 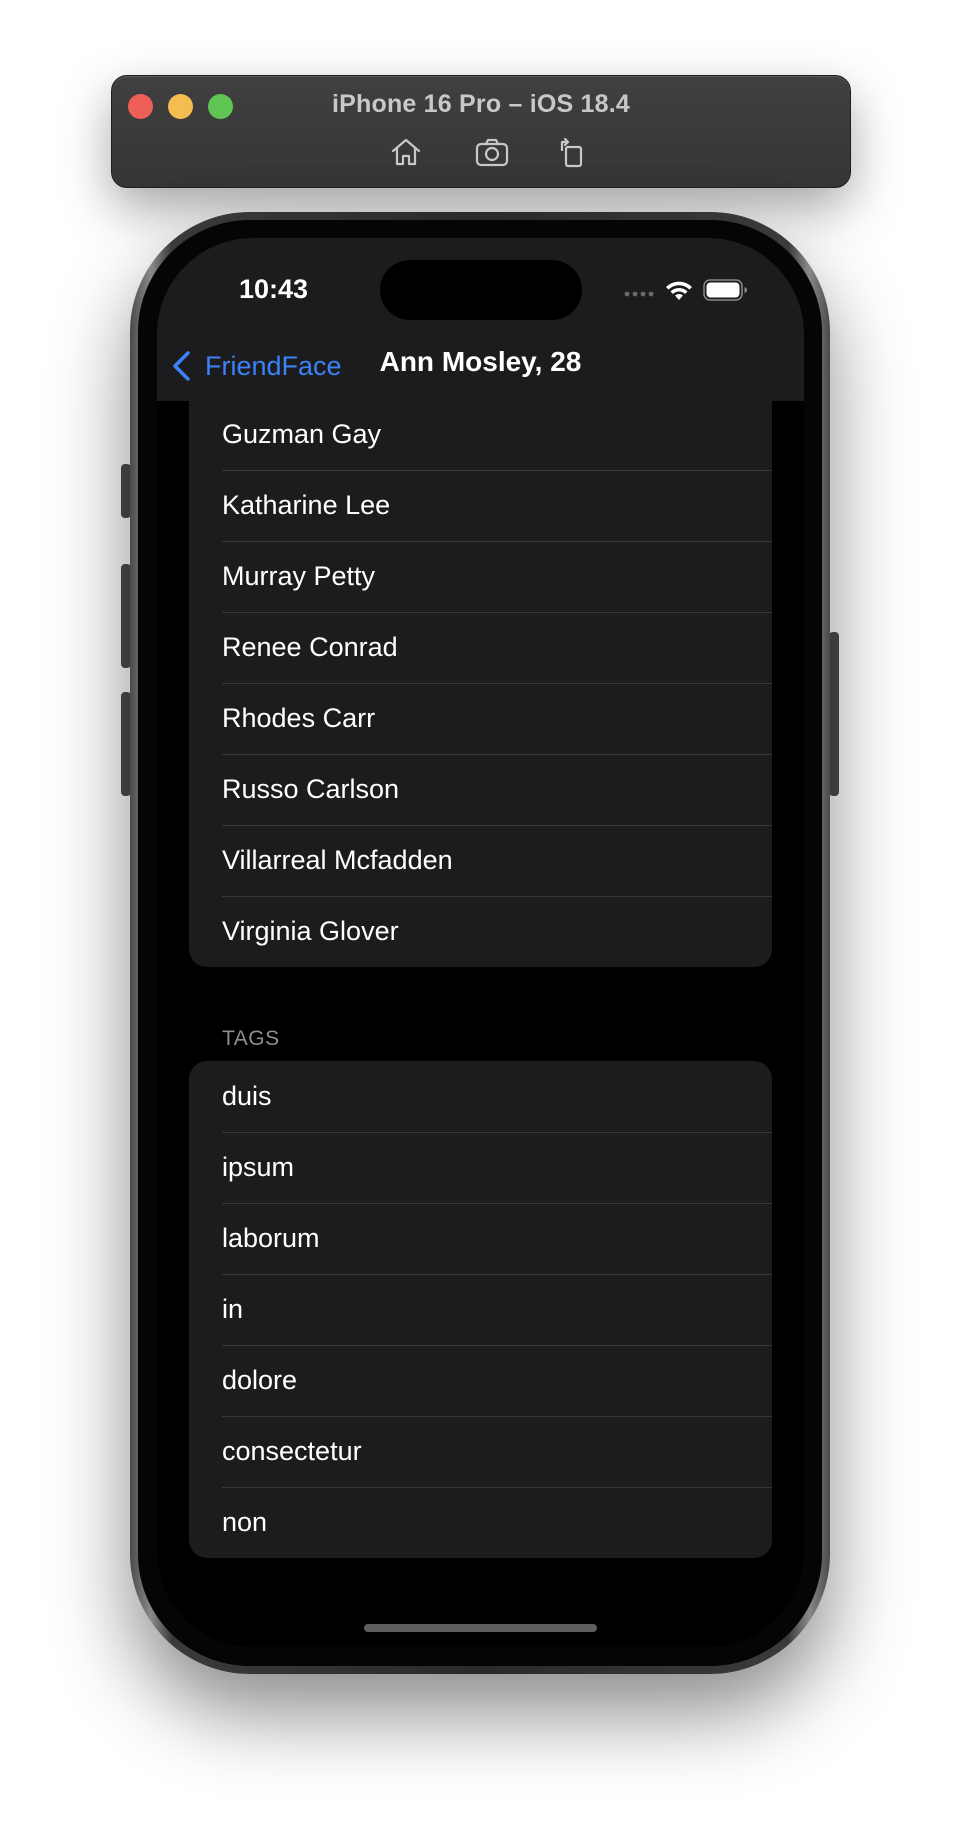 What do you see at coordinates (679, 290) in the screenshot?
I see `wifi-icon` at bounding box center [679, 290].